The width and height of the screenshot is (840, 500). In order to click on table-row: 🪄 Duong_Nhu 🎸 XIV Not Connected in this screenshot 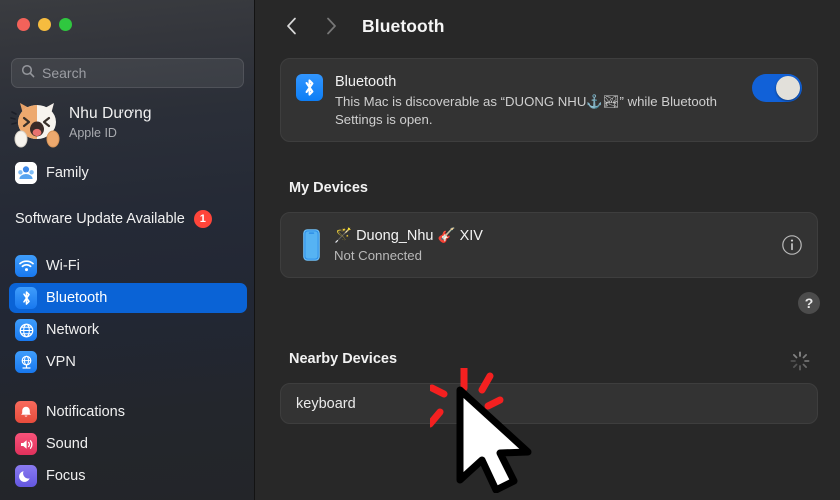, I will do `click(549, 245)`.